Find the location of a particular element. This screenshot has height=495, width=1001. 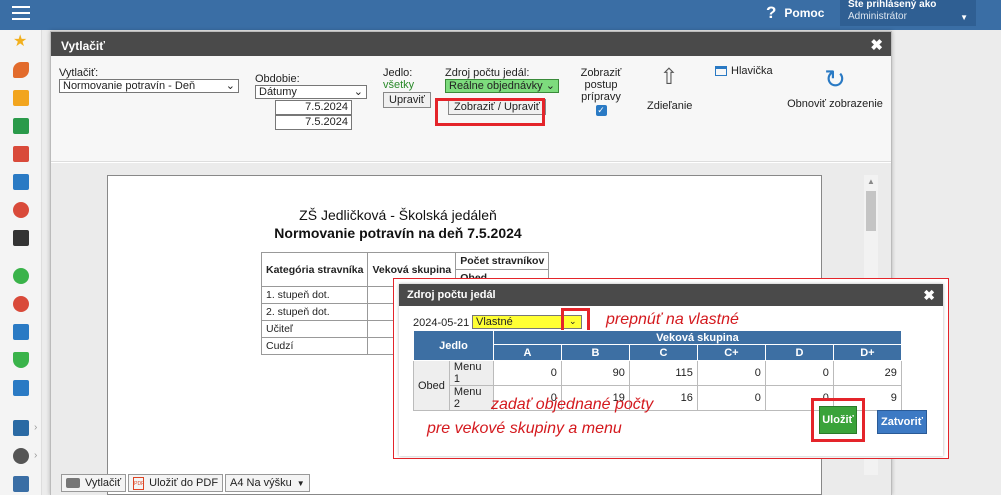

refresh-icon: ↻ is located at coordinates (835, 79).